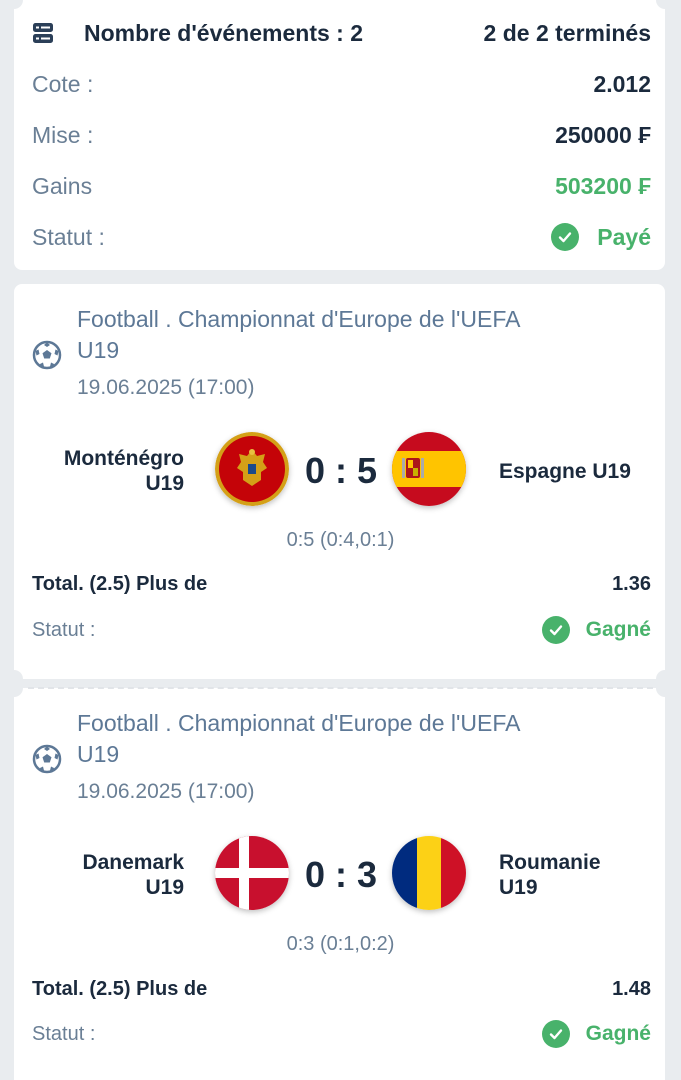 This screenshot has width=681, height=1080. Describe the element at coordinates (252, 469) in the screenshot. I see `montenegro-flag-icon` at that location.